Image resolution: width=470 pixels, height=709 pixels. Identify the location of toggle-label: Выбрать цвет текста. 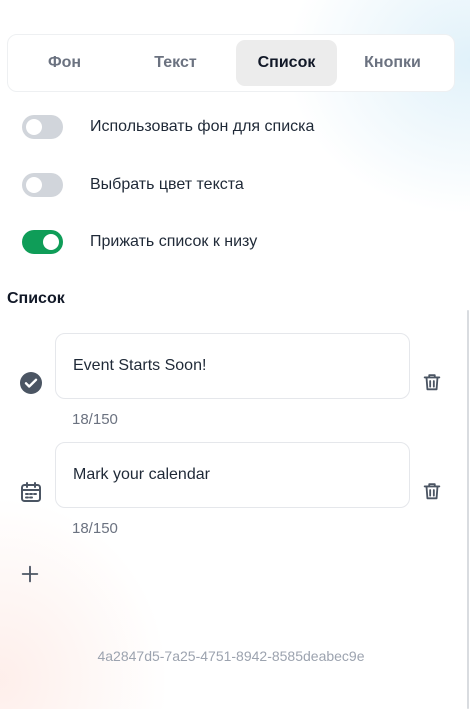
(167, 184).